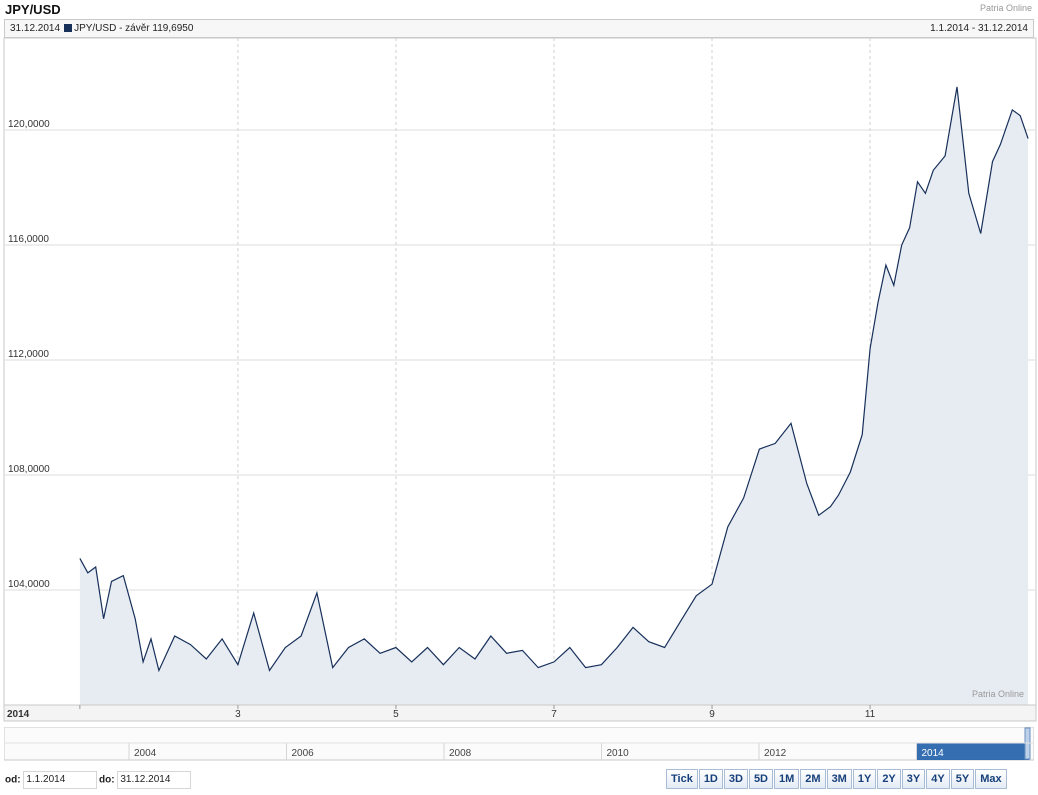 This screenshot has height=795, width=1038. Describe the element at coordinates (107, 780) in the screenshot. I see `to-label: do:` at that location.